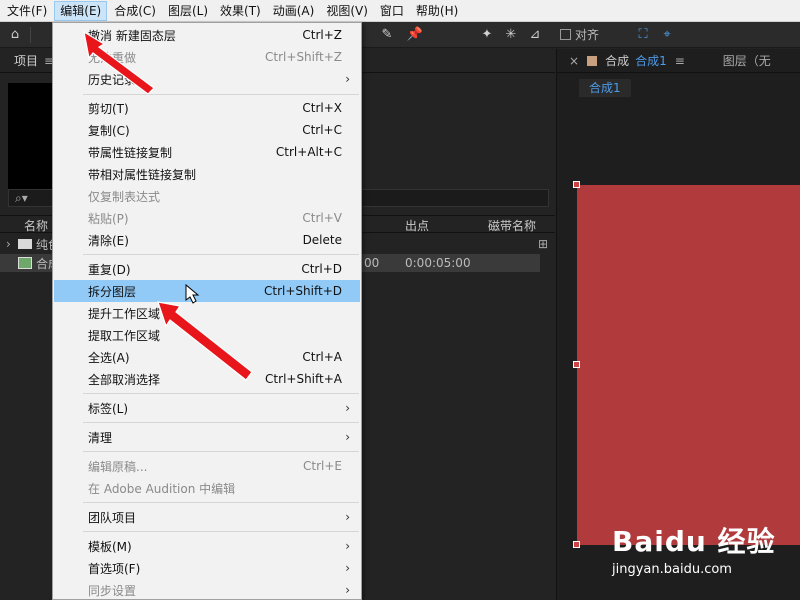 This screenshot has height=600, width=800. Describe the element at coordinates (205, 341) in the screenshot. I see `arrow-to-split-layer` at that location.